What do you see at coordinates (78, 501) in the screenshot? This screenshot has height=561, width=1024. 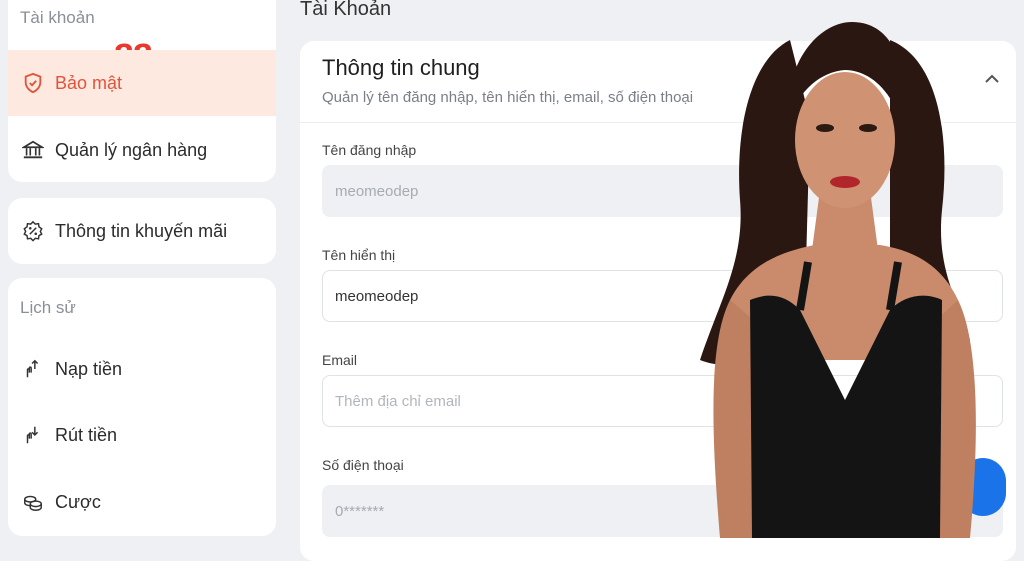 I see `sidebar-item-label: Cược` at bounding box center [78, 501].